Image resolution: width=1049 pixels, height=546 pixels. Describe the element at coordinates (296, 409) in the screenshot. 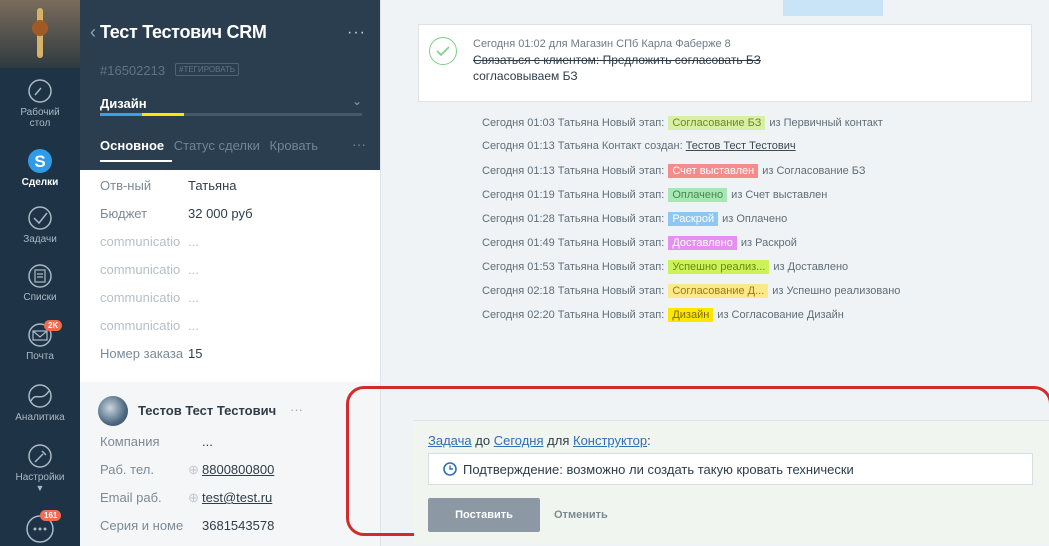

I see `contact-more-icon: ···` at that location.